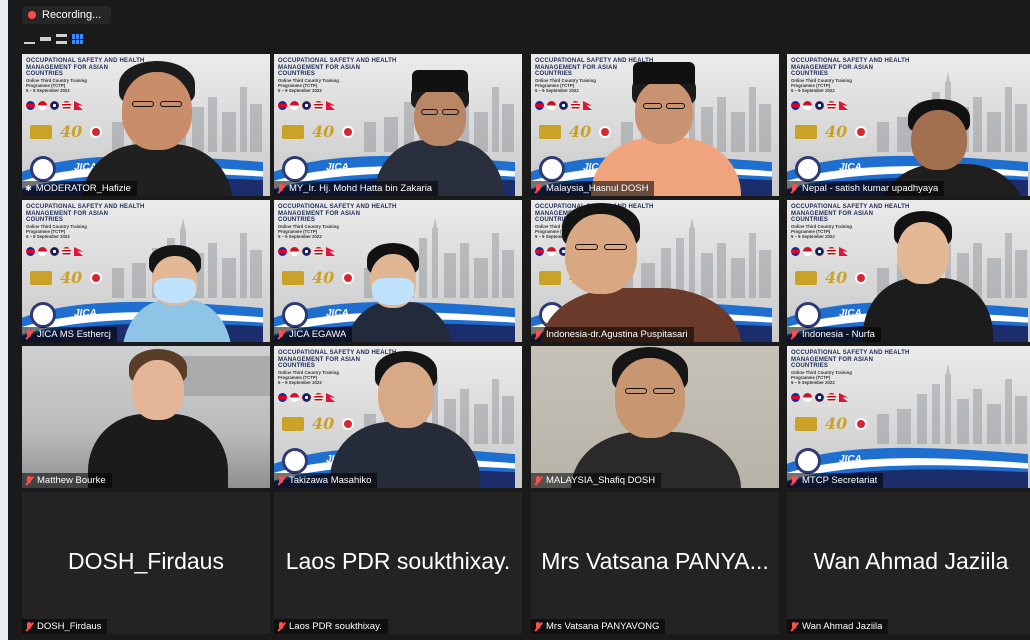  Describe the element at coordinates (835, 480) in the screenshot. I see `participant-name-tag: MTCP Secretariat` at that location.